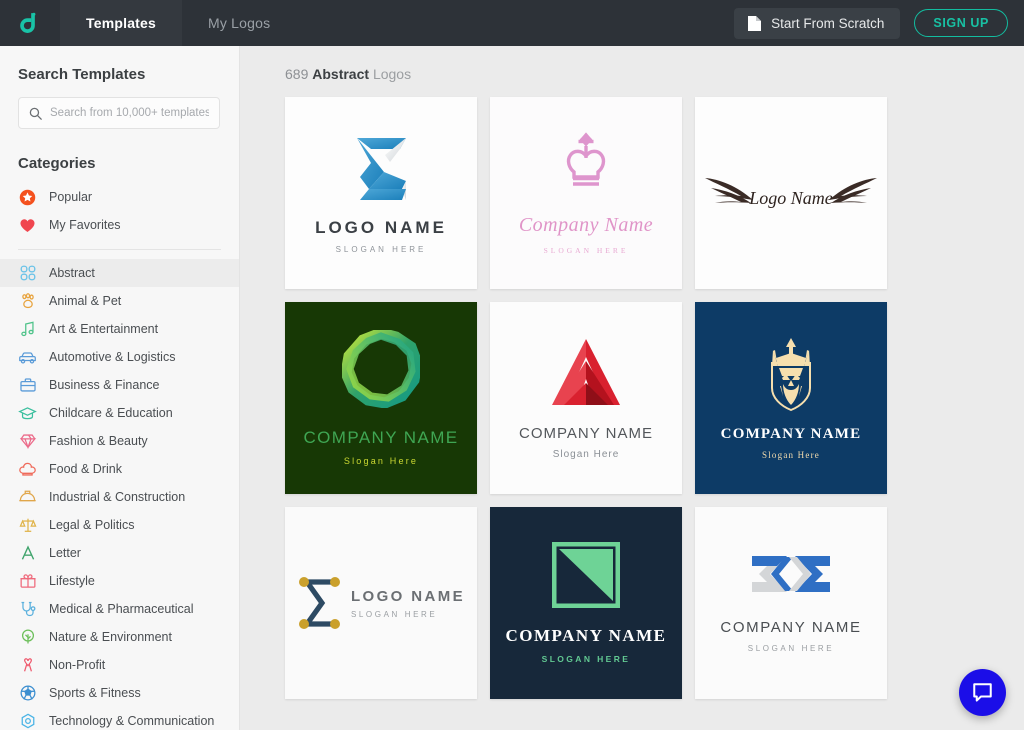  I want to click on logo-artwork: Logo Name, so click(791, 193).